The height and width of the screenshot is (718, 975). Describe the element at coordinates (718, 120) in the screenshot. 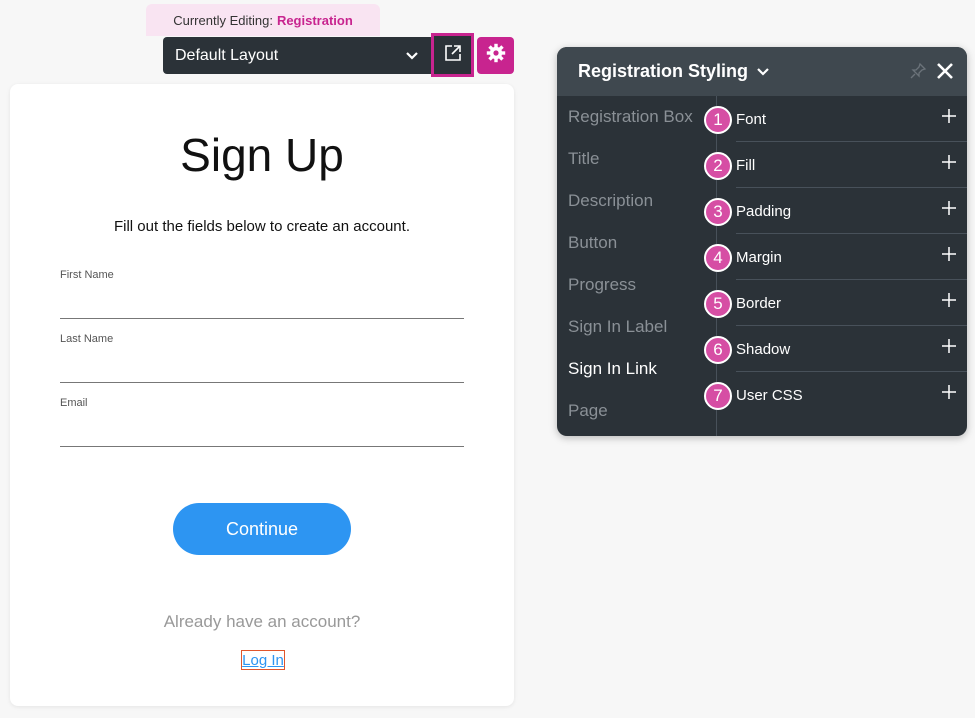

I see `step-badge: 1` at that location.